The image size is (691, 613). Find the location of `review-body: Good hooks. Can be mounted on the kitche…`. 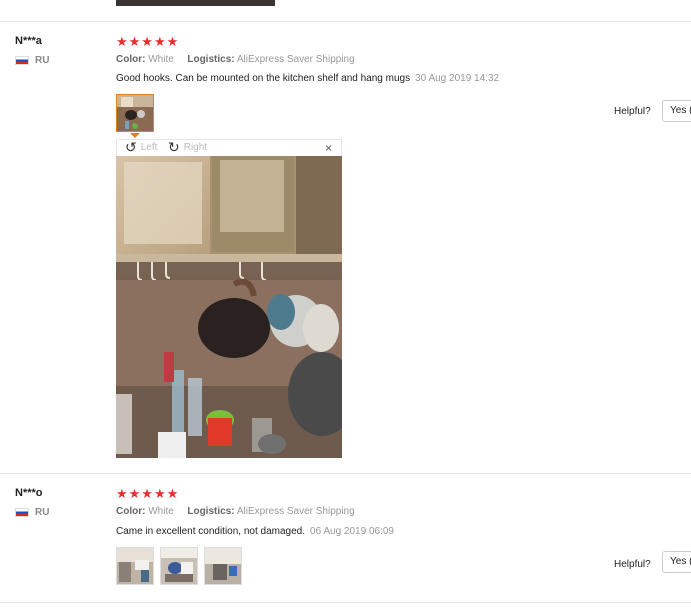

review-body: Good hooks. Can be mounted on the kitche… is located at coordinates (263, 78).